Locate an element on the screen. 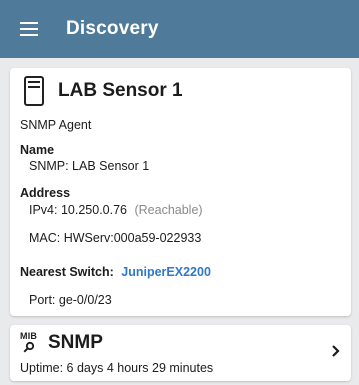 This screenshot has width=359, height=385. menu-button is located at coordinates (29, 29).